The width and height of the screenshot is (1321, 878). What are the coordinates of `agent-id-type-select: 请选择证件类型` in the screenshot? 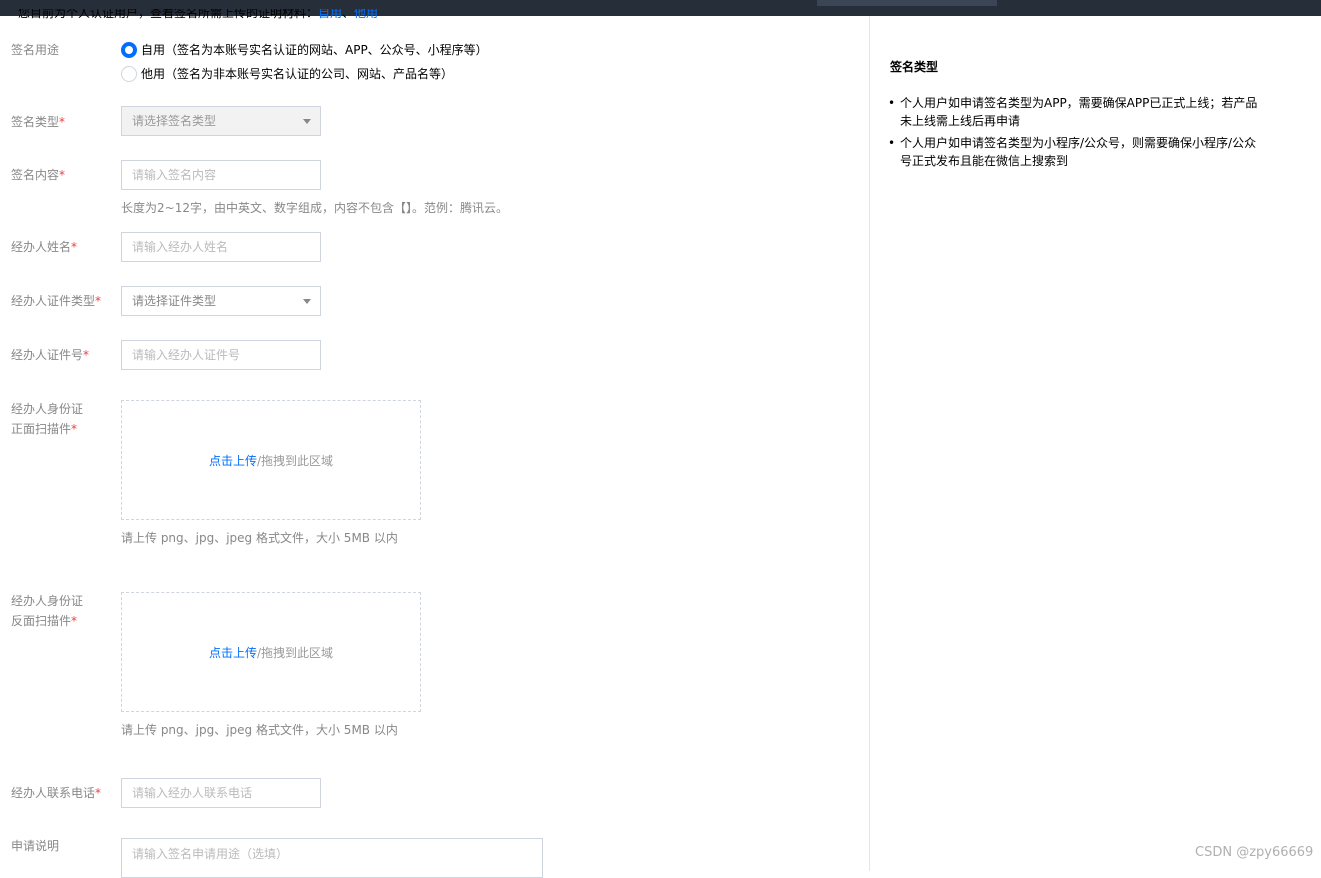 It's located at (221, 301).